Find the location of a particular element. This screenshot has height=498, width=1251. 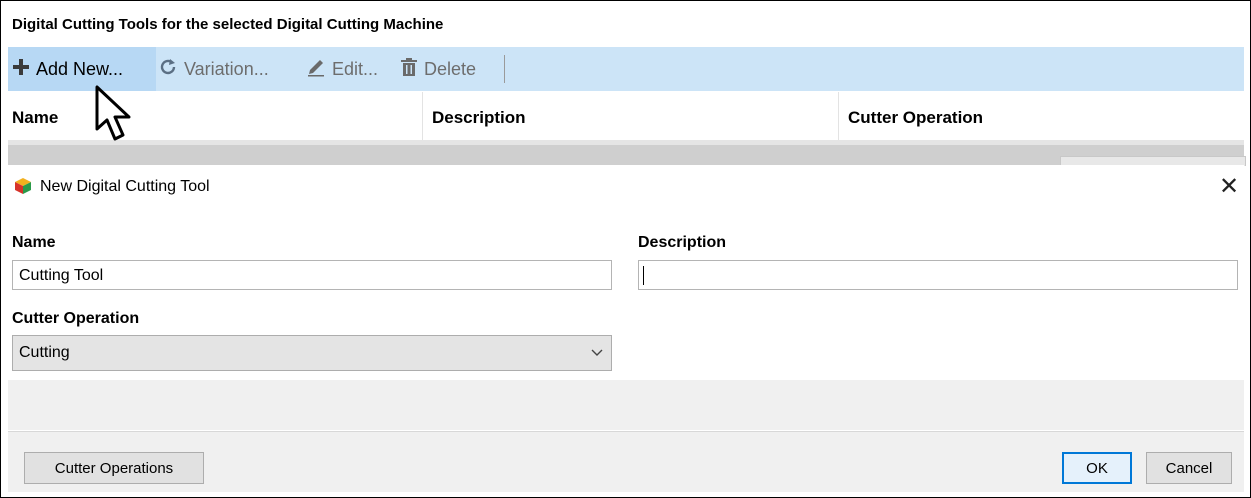

name-input: Cutting Tool is located at coordinates (312, 275).